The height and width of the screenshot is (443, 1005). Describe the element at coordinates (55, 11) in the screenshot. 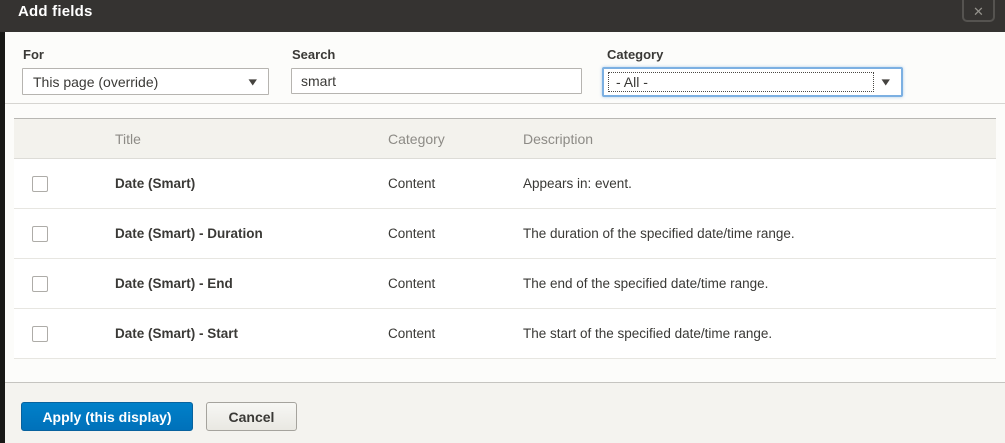

I see `modal-title: Add fields` at that location.